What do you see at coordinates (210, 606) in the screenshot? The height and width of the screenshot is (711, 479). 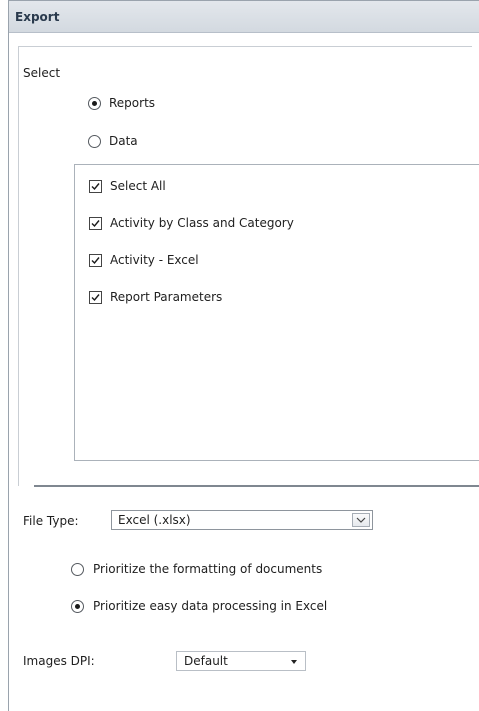 I see `data-processing-radio-label: Prioritize easy data processing in Excel` at bounding box center [210, 606].